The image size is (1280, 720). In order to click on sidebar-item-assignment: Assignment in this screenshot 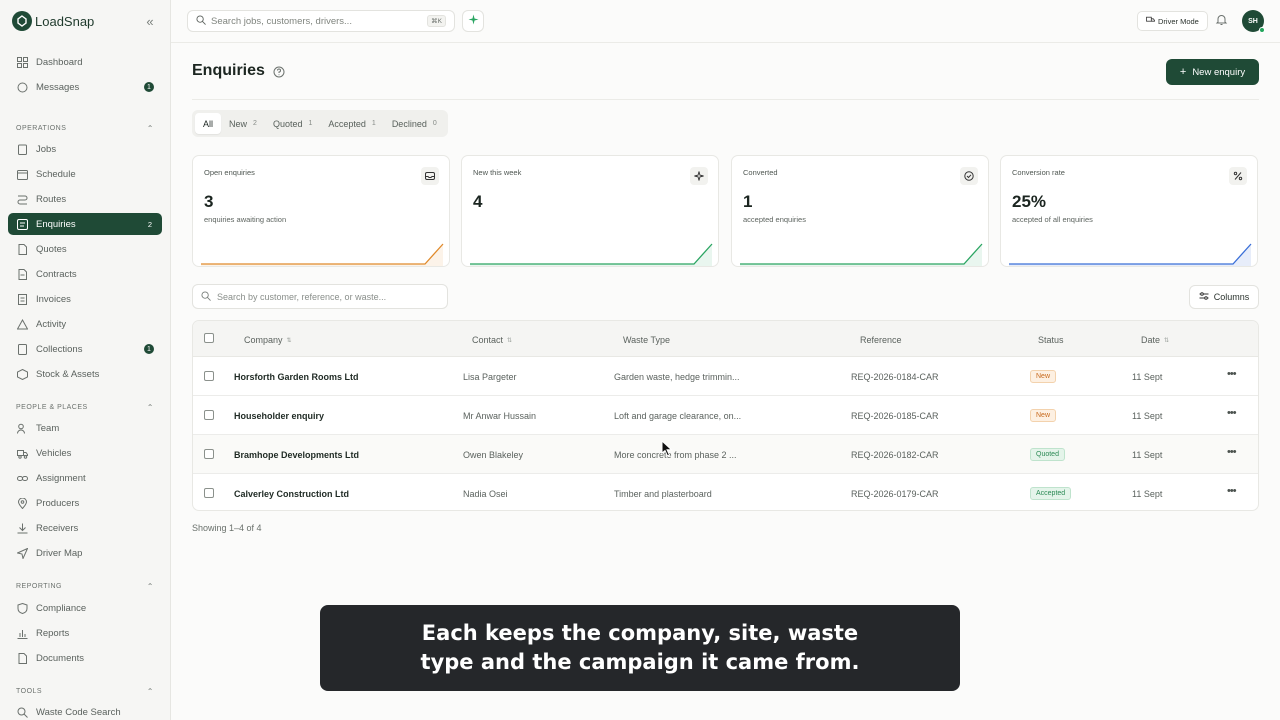, I will do `click(85, 478)`.